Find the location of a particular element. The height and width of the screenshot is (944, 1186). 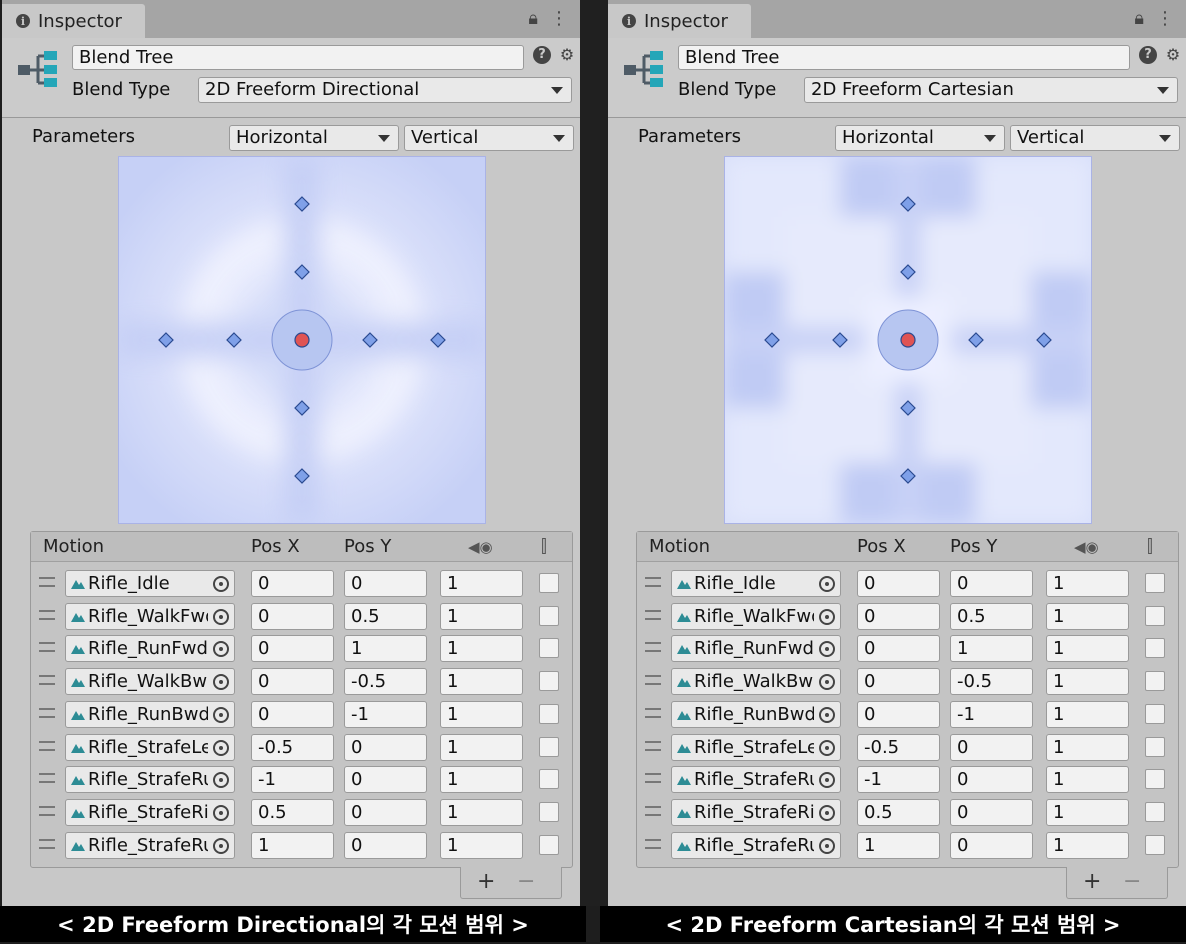

tab-inspector: i Inspector is located at coordinates (679, 21).